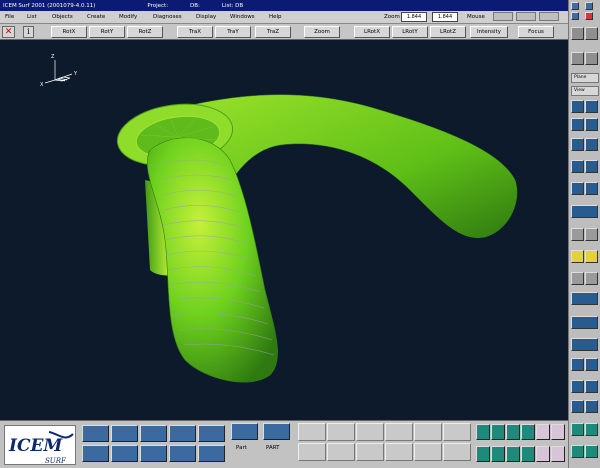 This screenshot has width=600, height=468. What do you see at coordinates (575, 16) in the screenshot?
I see `layout-icon` at bounding box center [575, 16].